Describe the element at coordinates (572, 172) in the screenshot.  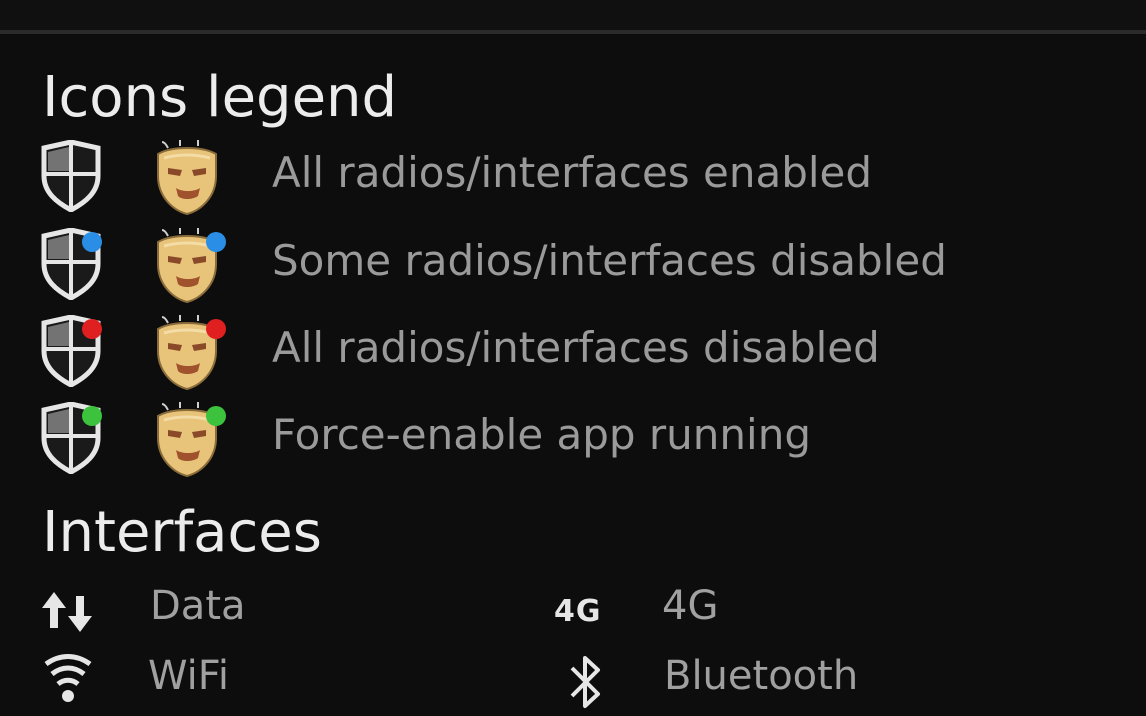
I see `legend-label: All radios/interfaces enabled` at that location.